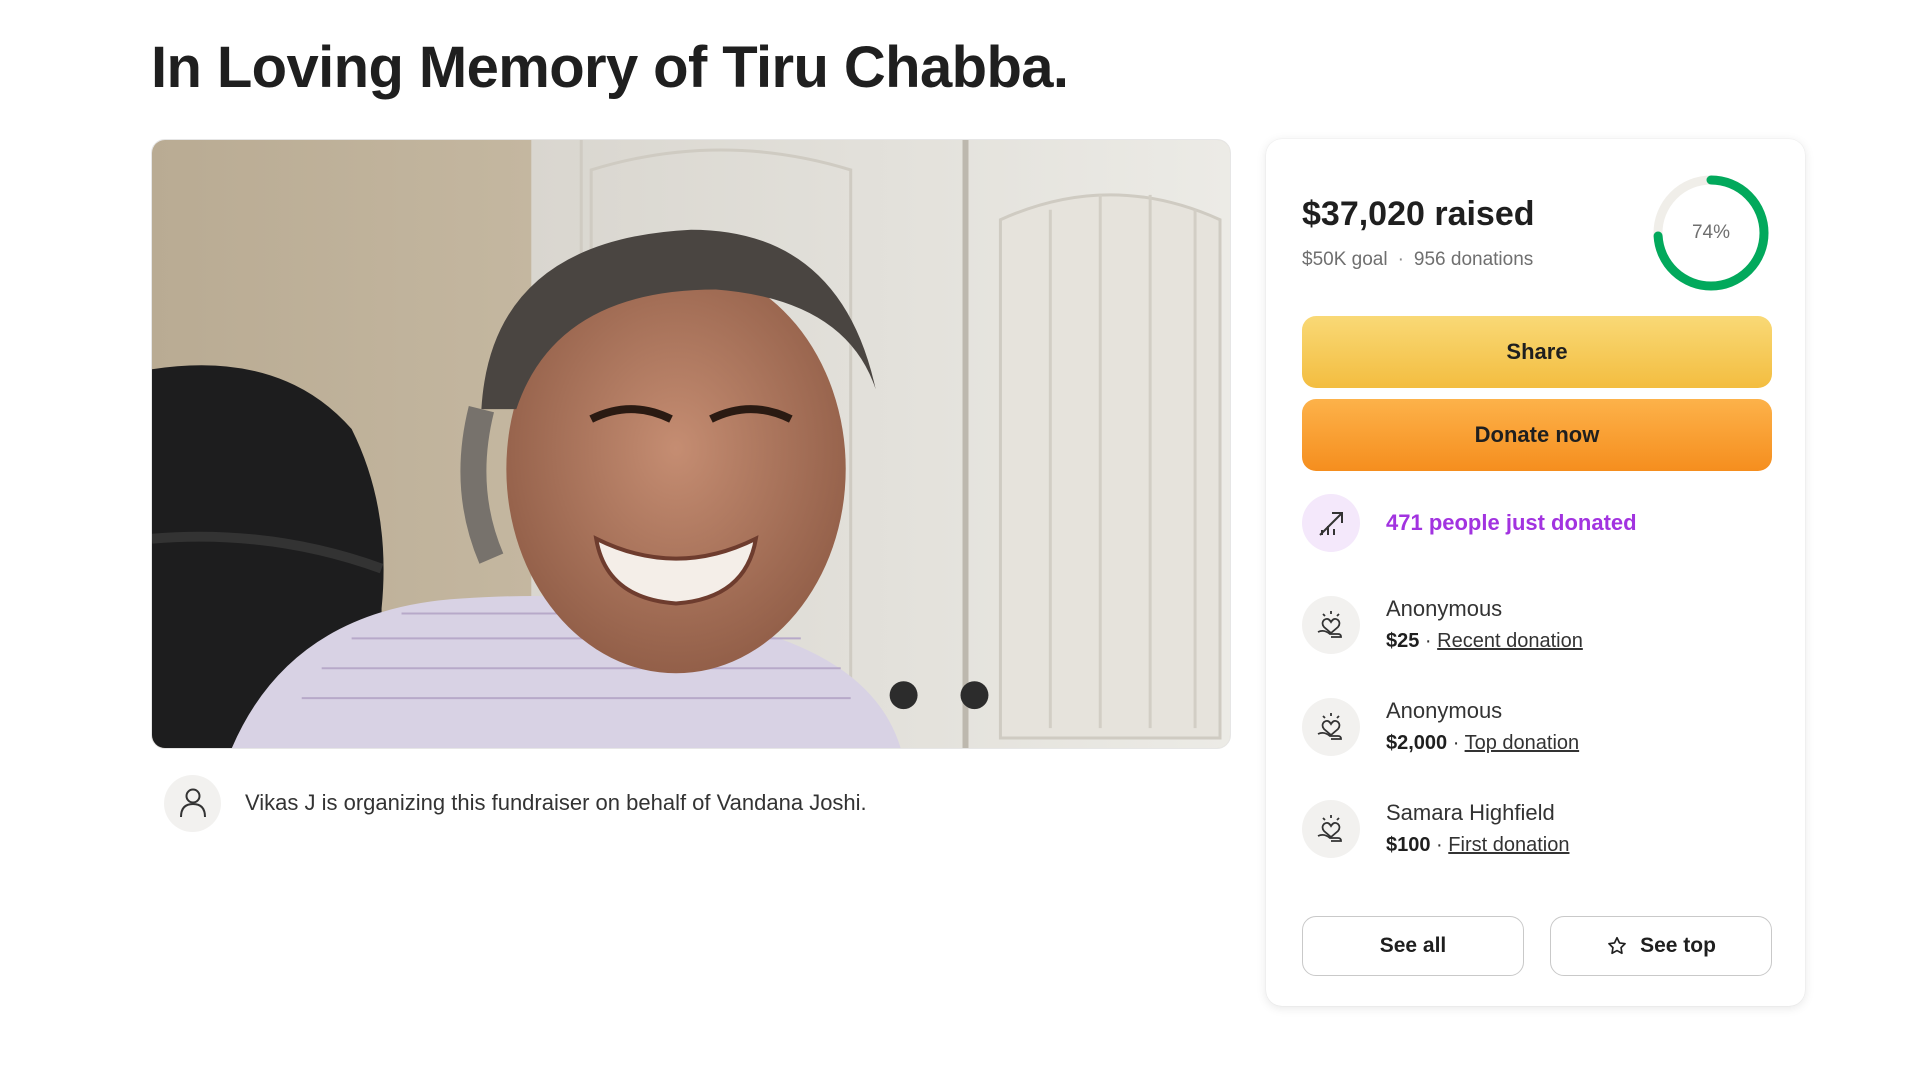  I want to click on progress-percent: 74%, so click(1711, 232).